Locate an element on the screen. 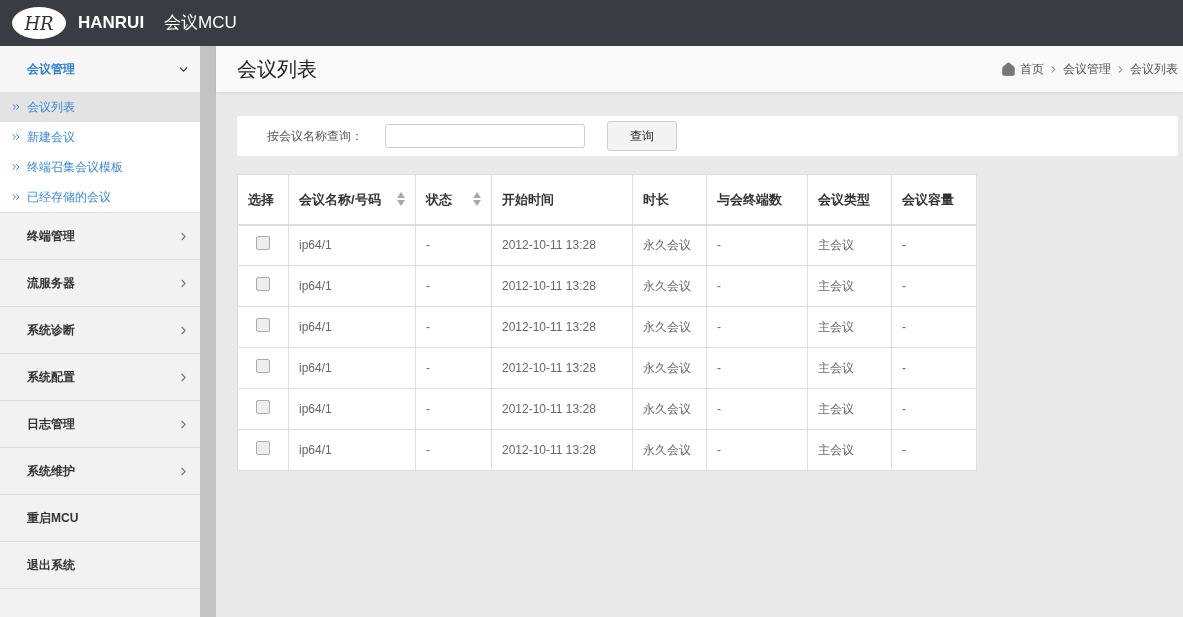 Image resolution: width=1183 pixels, height=617 pixels. sidebar-menu-item: 退出系统 is located at coordinates (100, 565).